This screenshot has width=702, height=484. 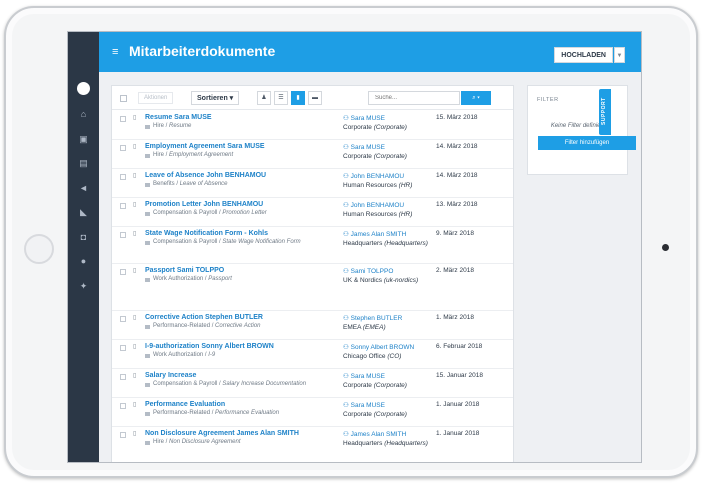 I want to click on calendar-icon: ▣, so click(x=83, y=139).